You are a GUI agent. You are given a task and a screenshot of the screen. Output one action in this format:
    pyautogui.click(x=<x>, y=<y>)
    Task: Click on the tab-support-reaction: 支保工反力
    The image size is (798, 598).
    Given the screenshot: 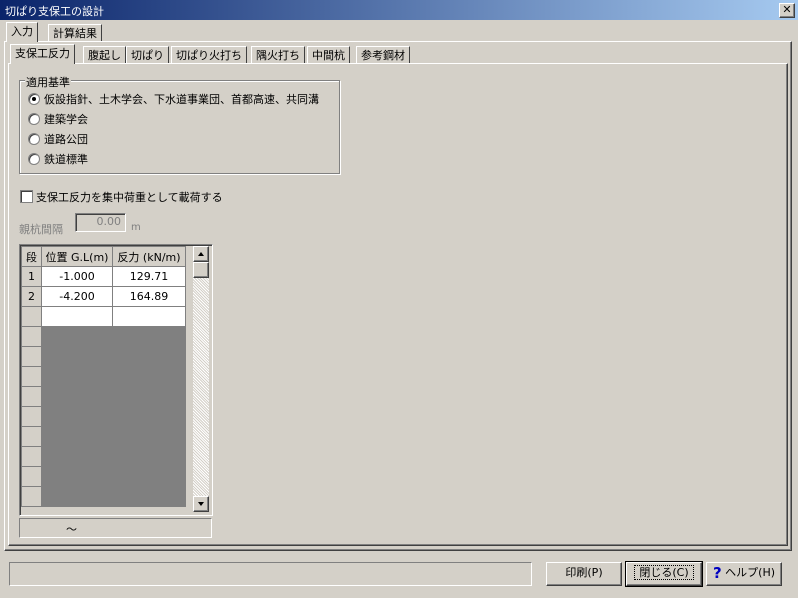 What is the action you would take?
    pyautogui.click(x=42, y=54)
    